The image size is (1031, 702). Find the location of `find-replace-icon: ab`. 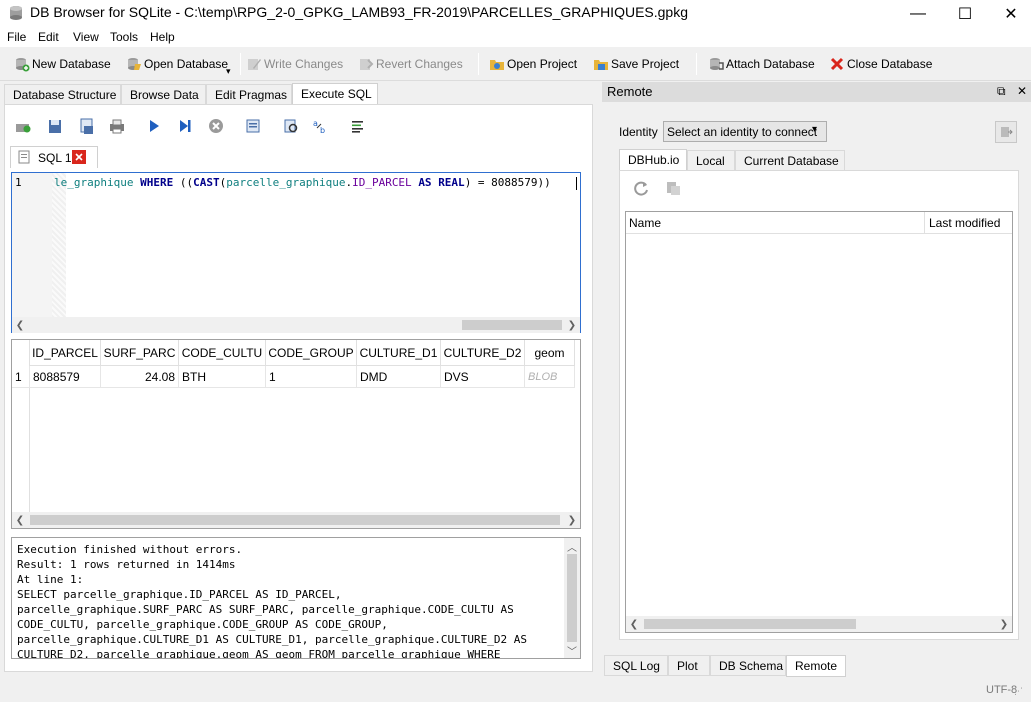

find-replace-icon: ab is located at coordinates (321, 126).